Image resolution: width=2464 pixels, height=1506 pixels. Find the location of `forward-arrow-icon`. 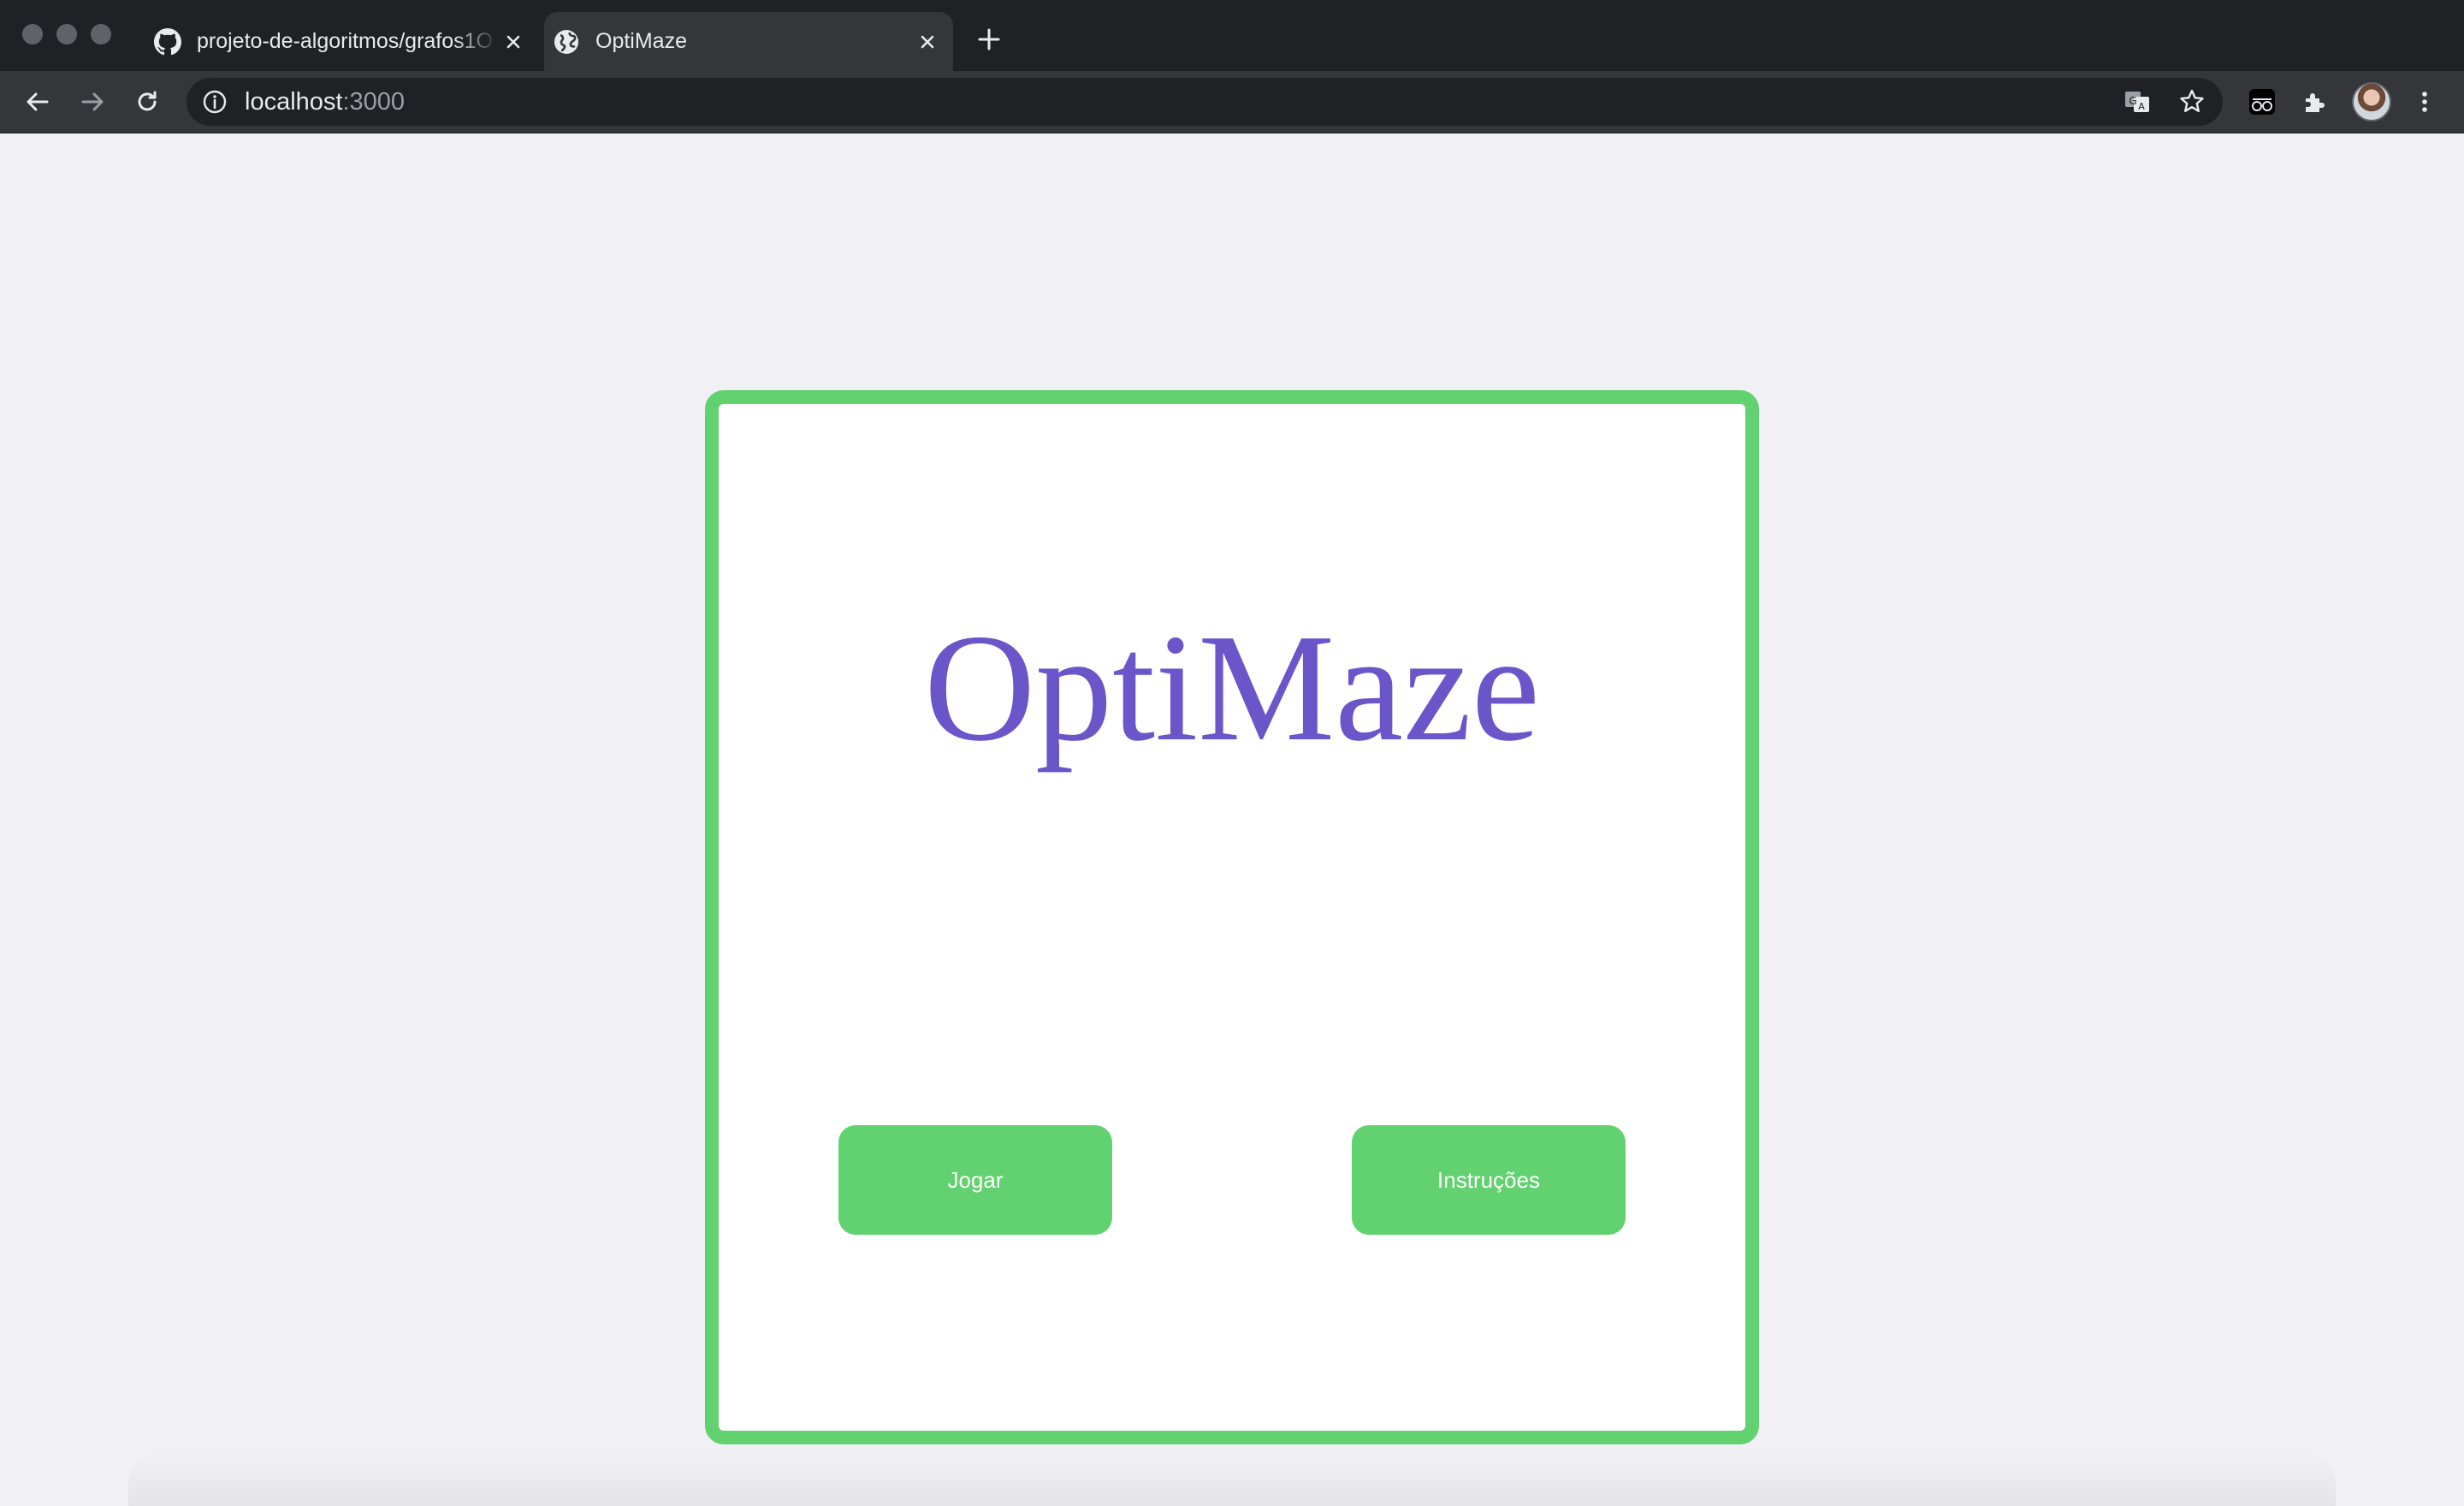

forward-arrow-icon is located at coordinates (92, 102).